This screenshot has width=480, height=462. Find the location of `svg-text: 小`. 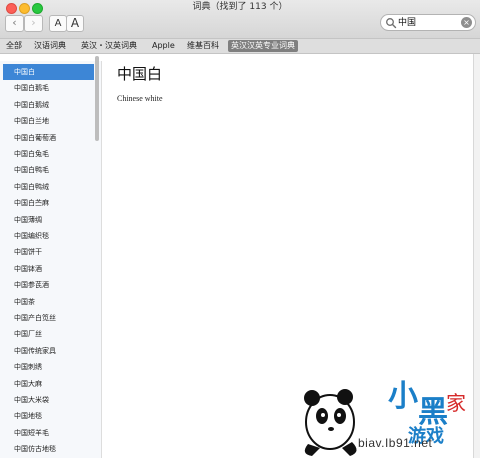

svg-text: 小 is located at coordinates (403, 396).